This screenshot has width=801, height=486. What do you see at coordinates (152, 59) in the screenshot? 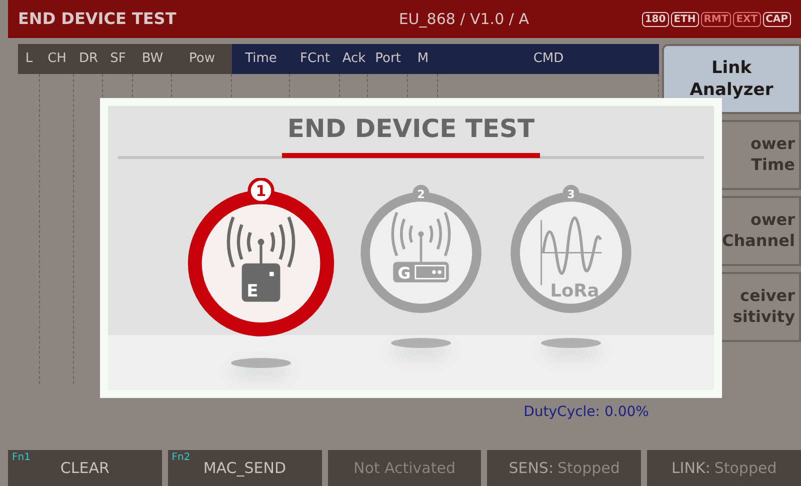
I see `column-header: BW` at bounding box center [152, 59].